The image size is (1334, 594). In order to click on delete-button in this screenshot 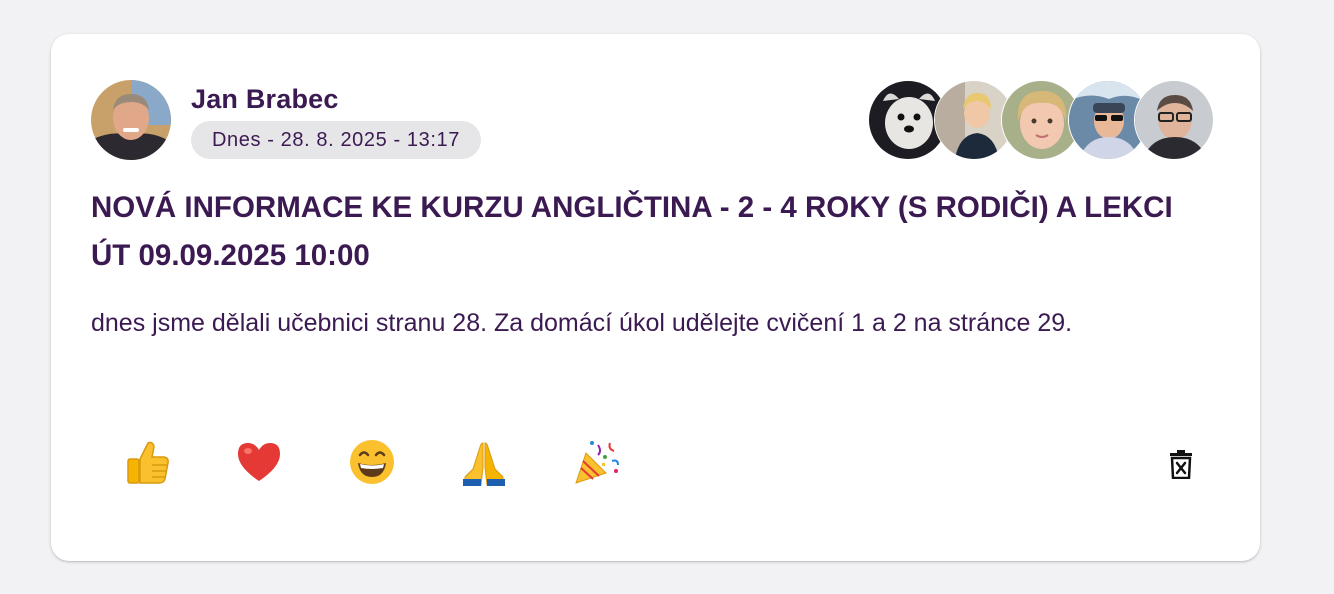, I will do `click(1181, 464)`.